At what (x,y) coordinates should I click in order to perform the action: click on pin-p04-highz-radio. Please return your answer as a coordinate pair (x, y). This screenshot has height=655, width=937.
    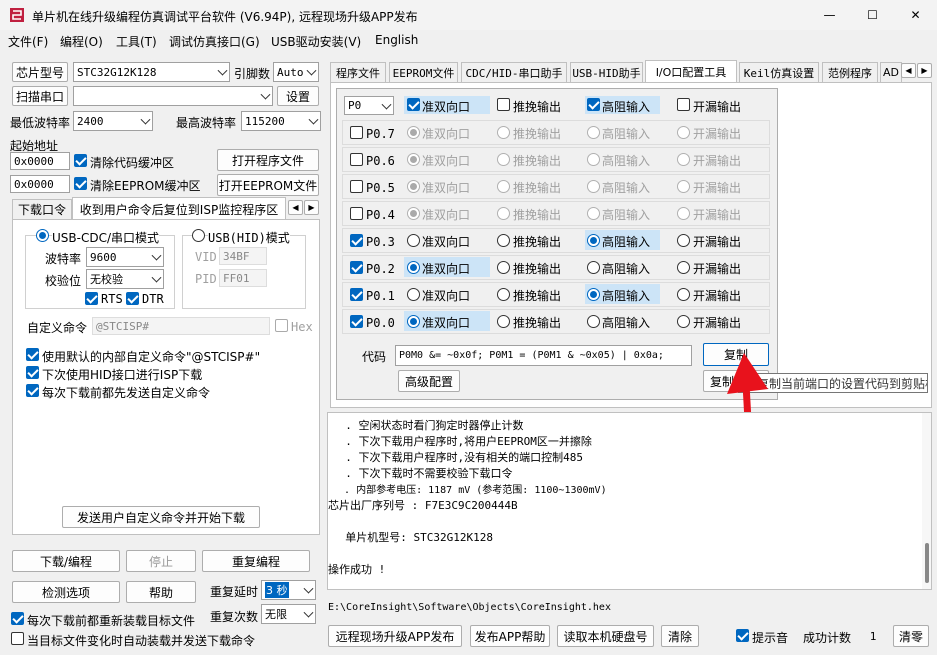
    Looking at the image, I should click on (593, 213).